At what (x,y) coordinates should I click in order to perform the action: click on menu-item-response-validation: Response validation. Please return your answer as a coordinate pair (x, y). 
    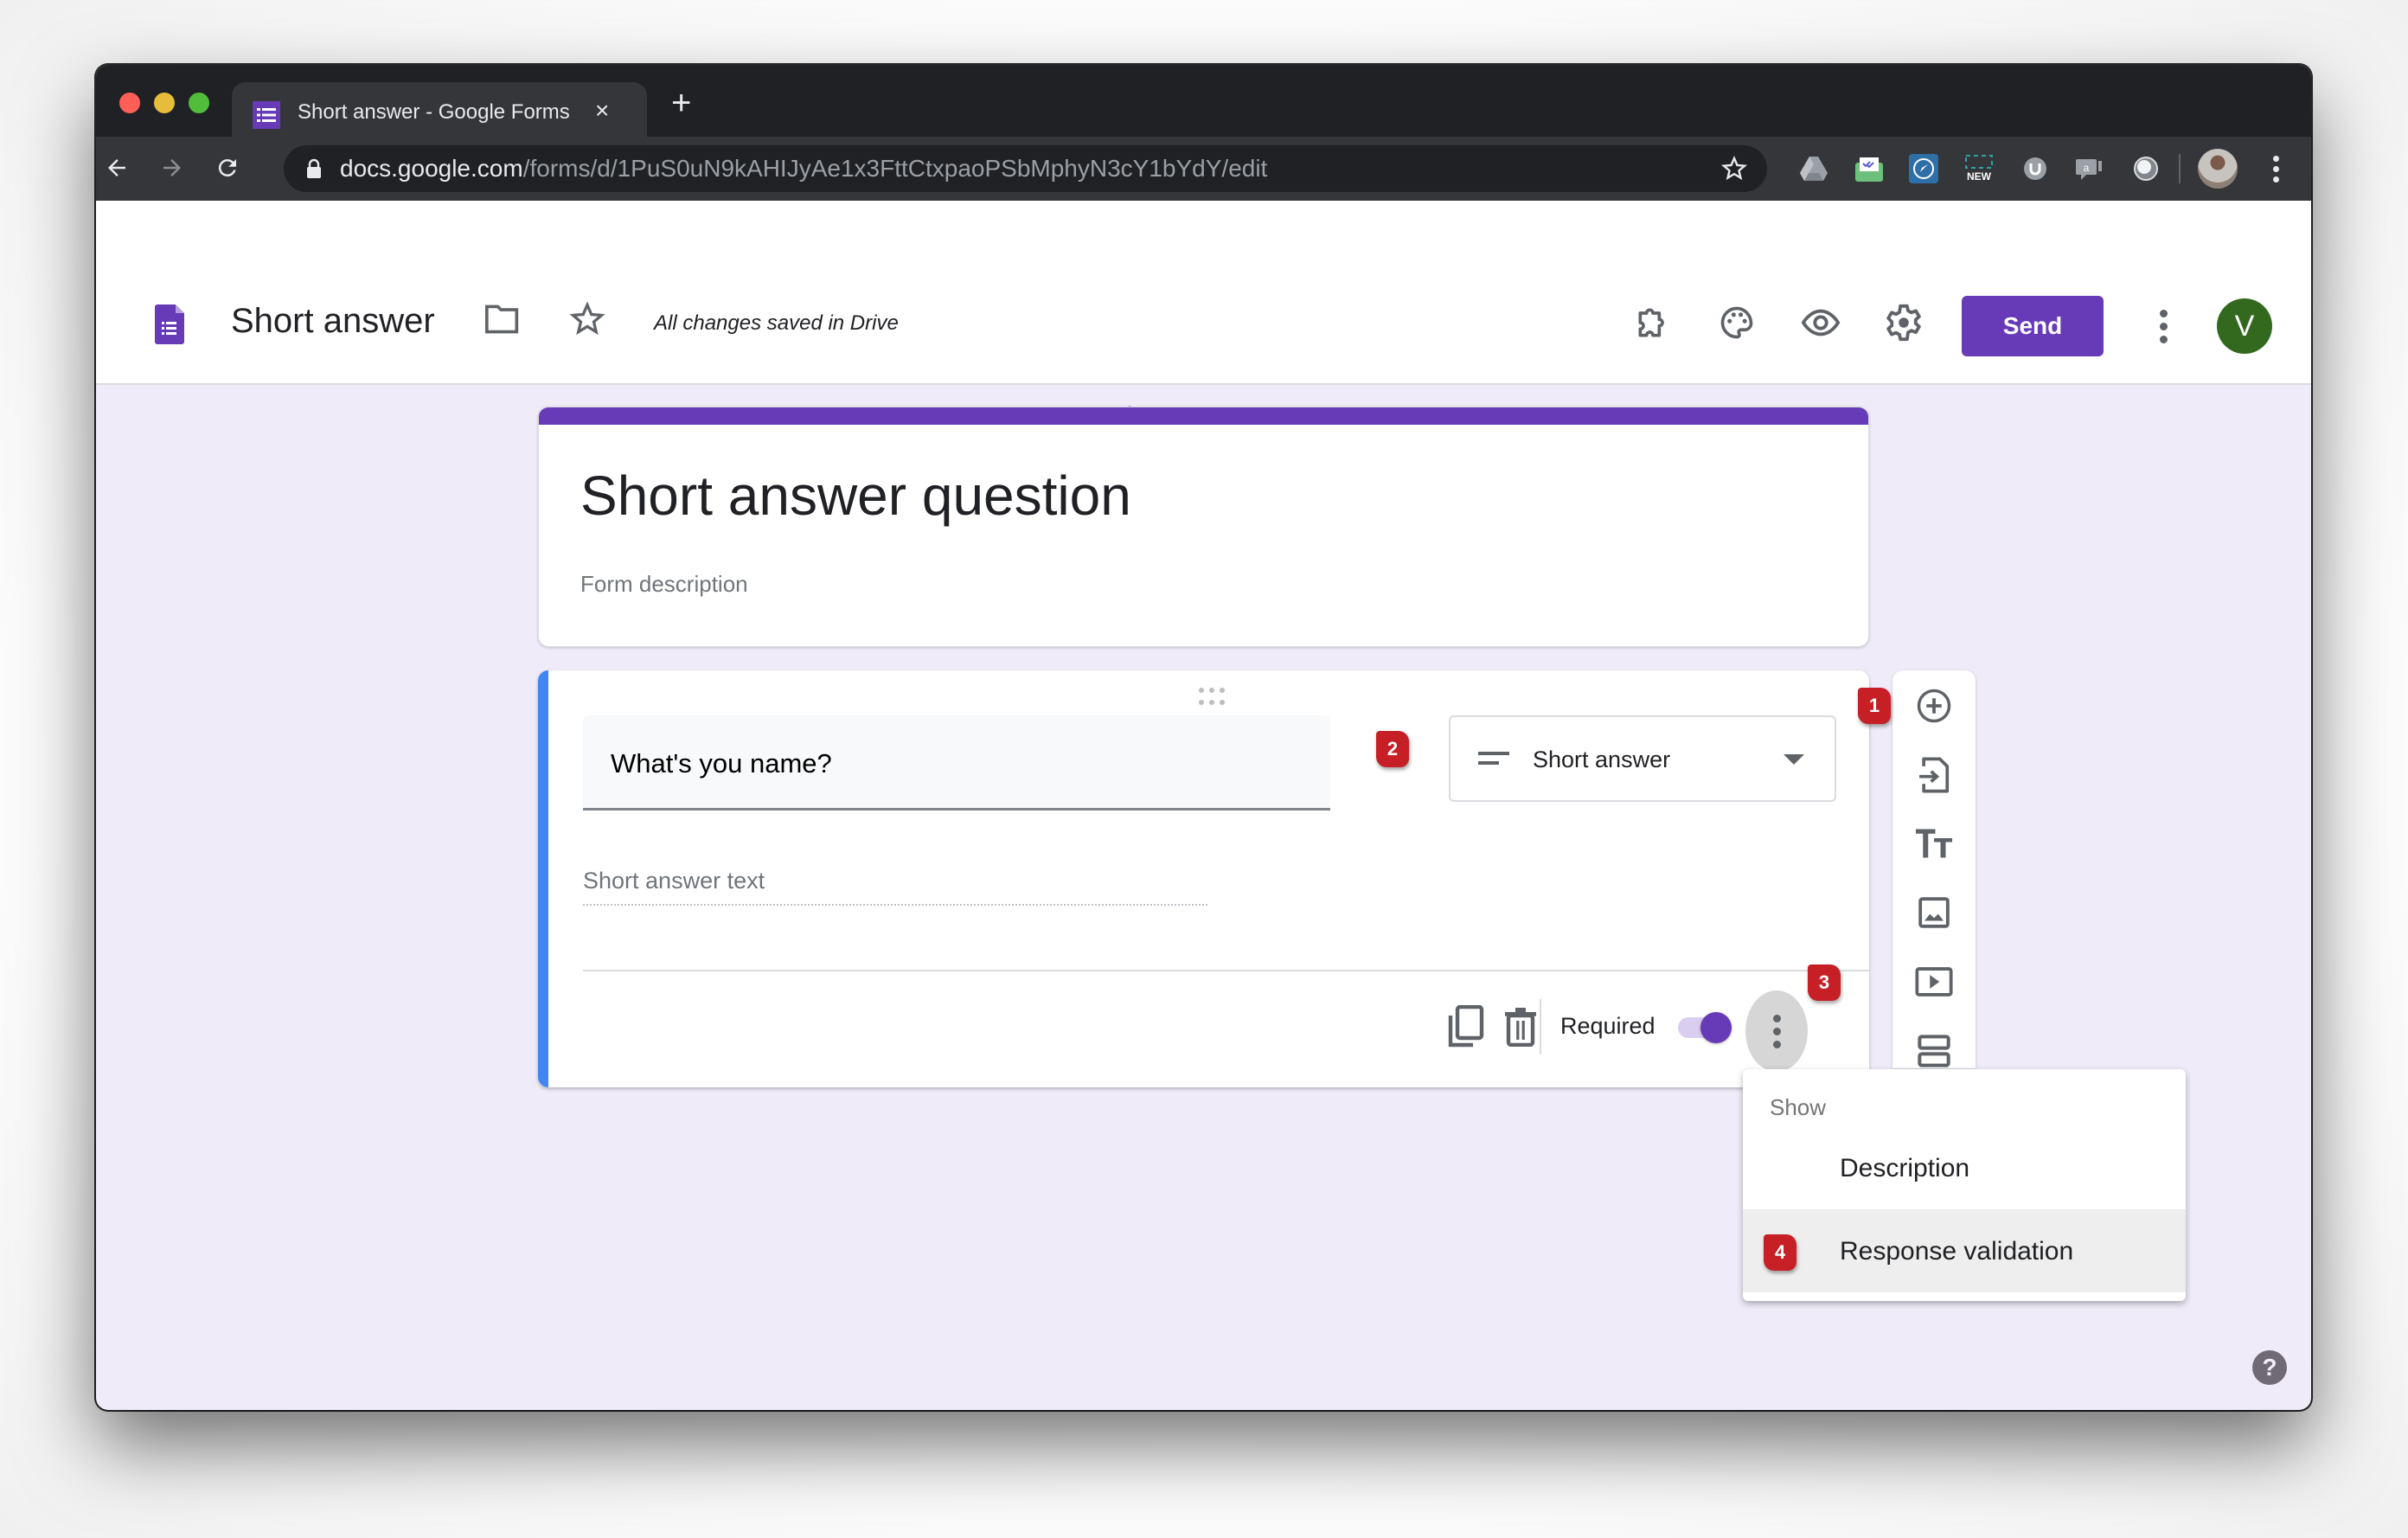
    Looking at the image, I should click on (1964, 1251).